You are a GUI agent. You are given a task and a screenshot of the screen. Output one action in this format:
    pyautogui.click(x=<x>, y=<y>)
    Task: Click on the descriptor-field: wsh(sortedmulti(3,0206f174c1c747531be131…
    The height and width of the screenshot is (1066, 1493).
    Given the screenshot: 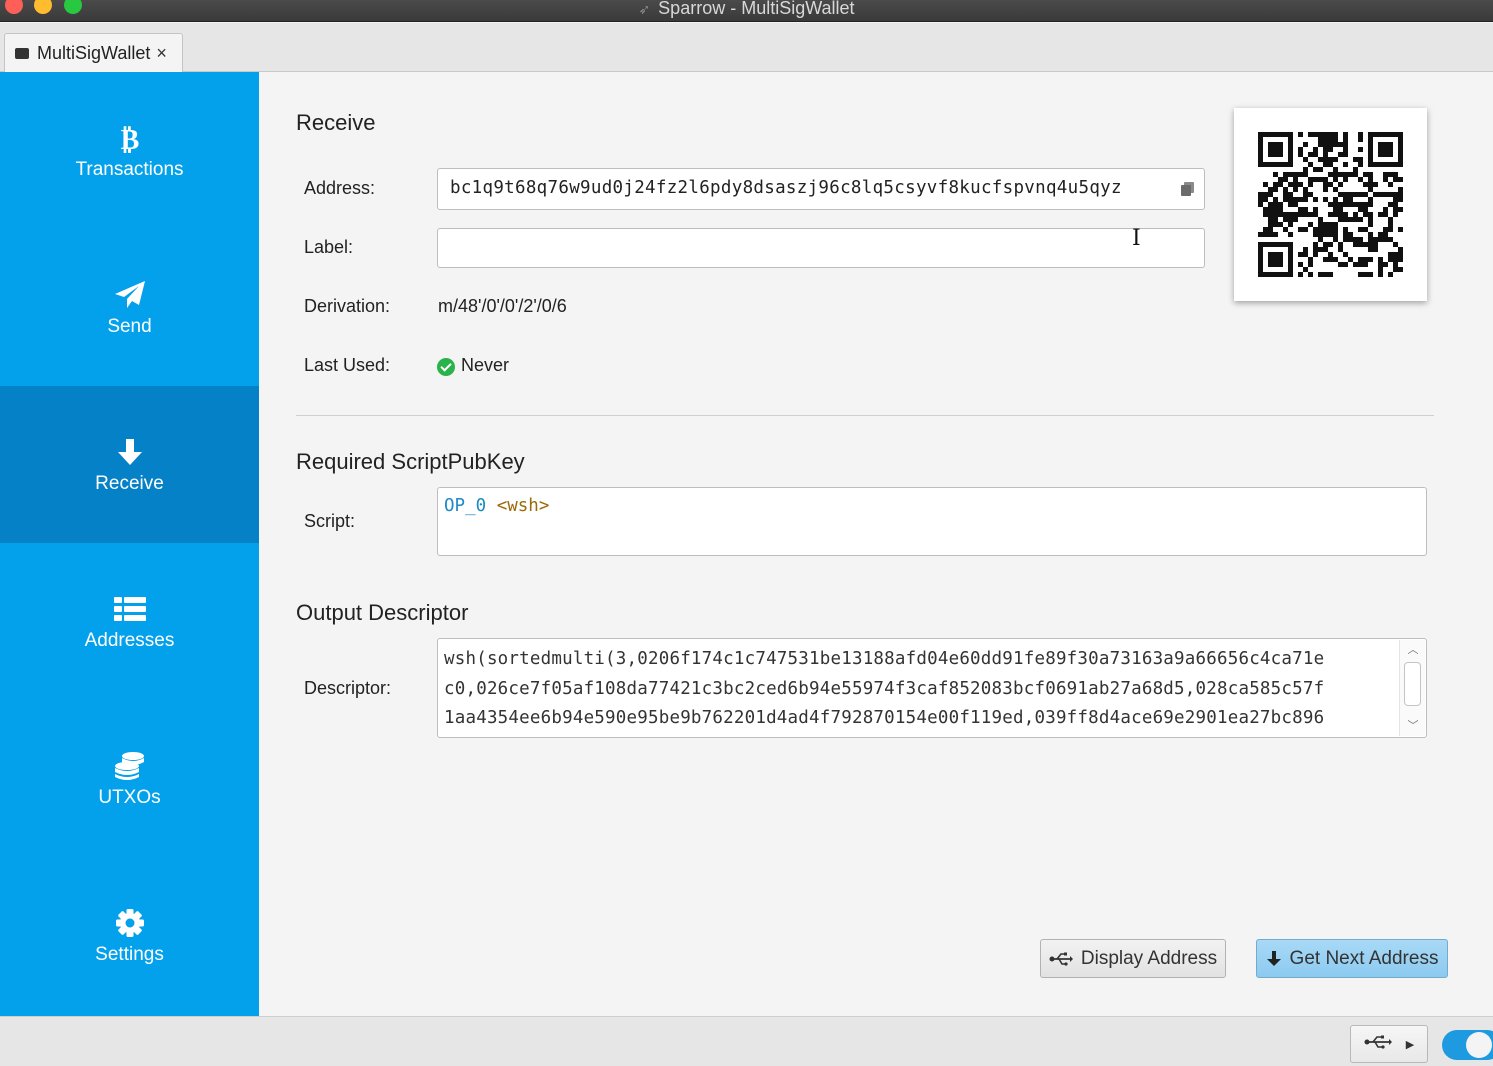 What is the action you would take?
    pyautogui.click(x=932, y=688)
    